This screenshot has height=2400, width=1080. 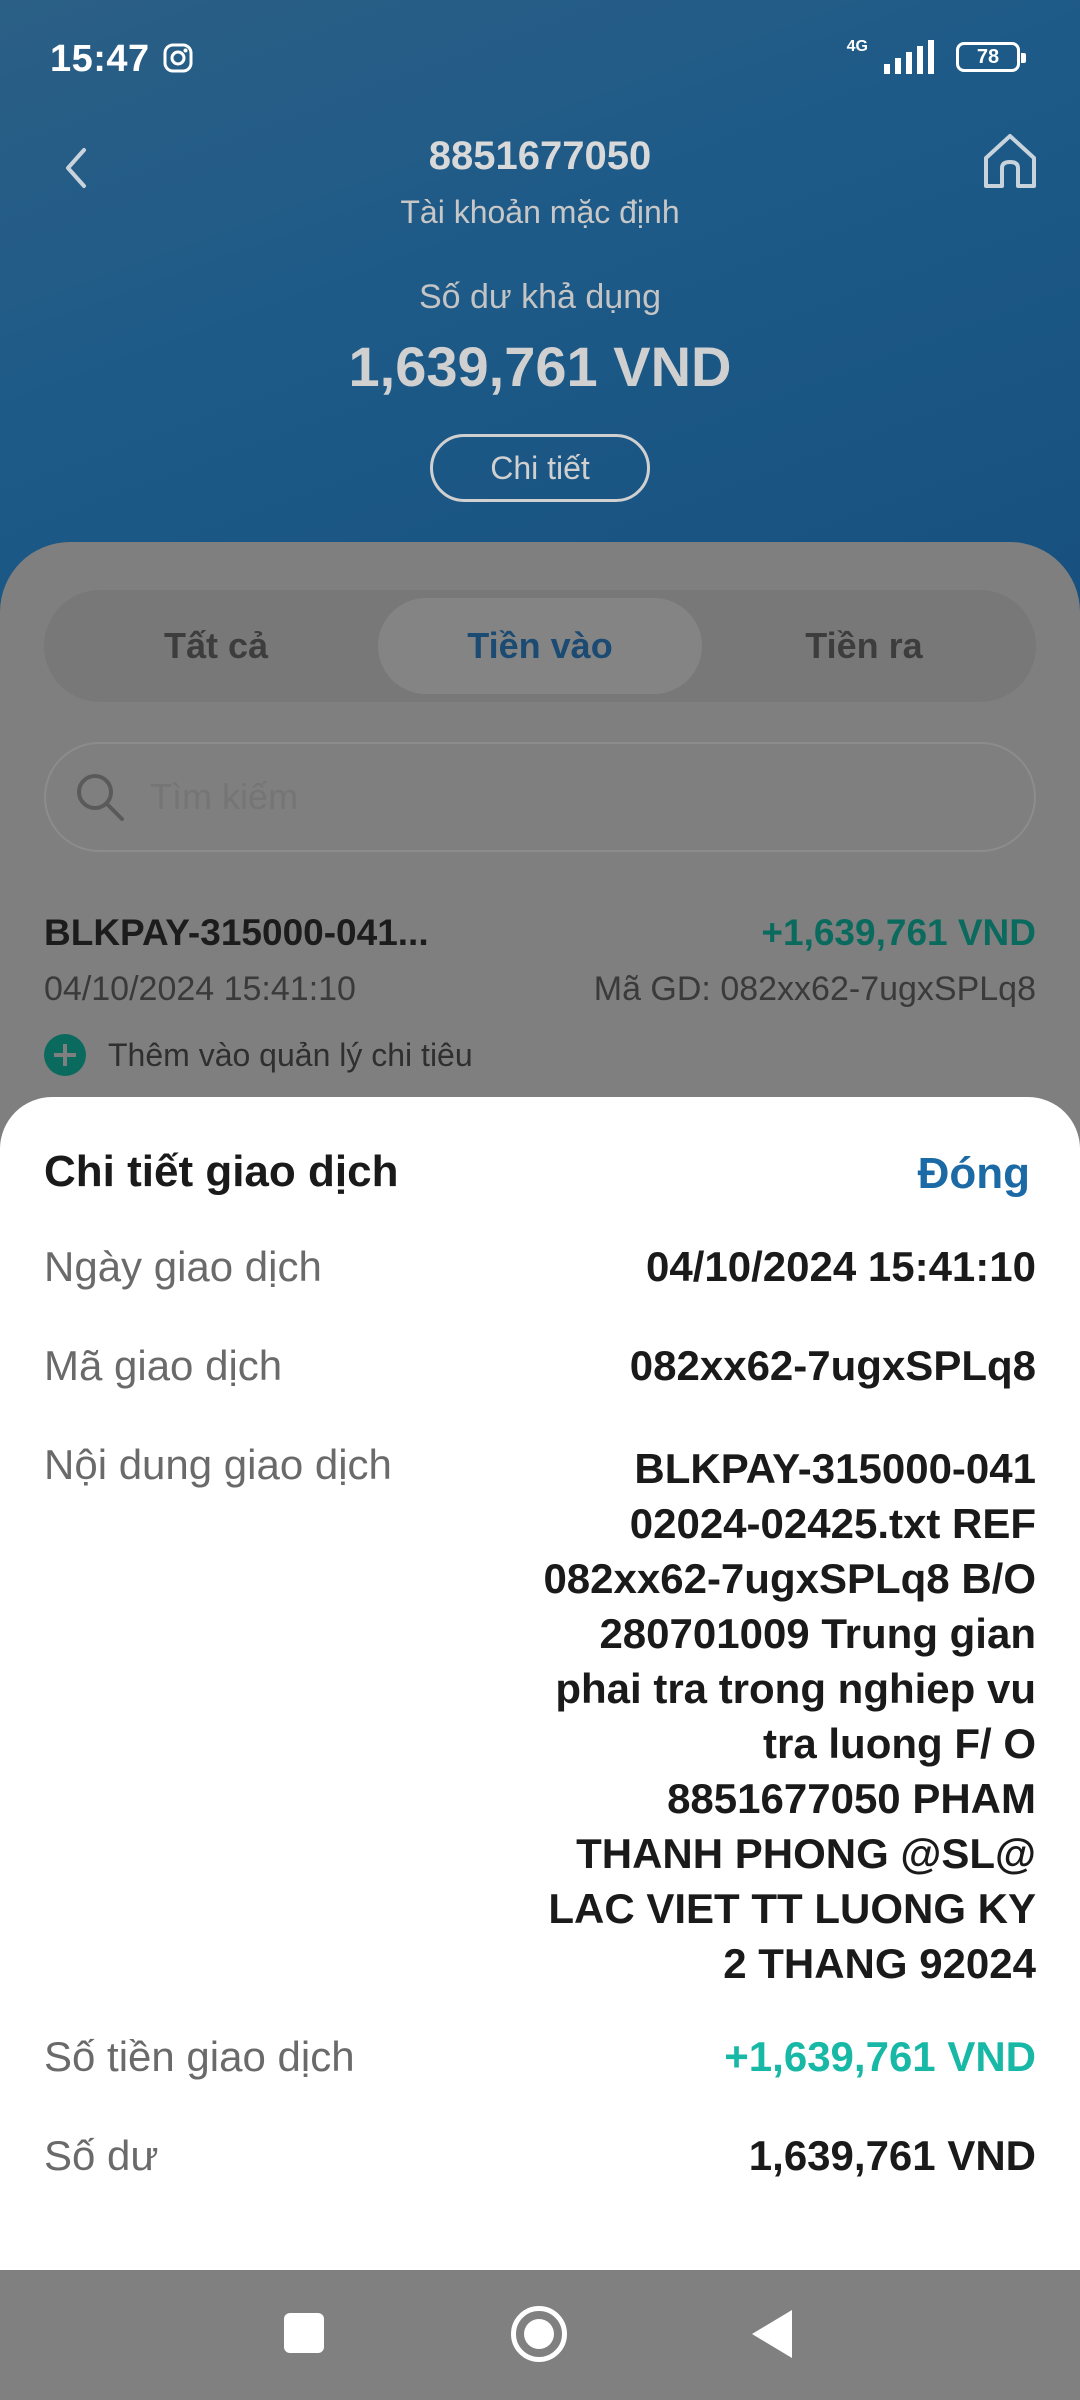 I want to click on add-to-spending-label: Thêm vào quản lý chi tiêu, so click(x=290, y=1054).